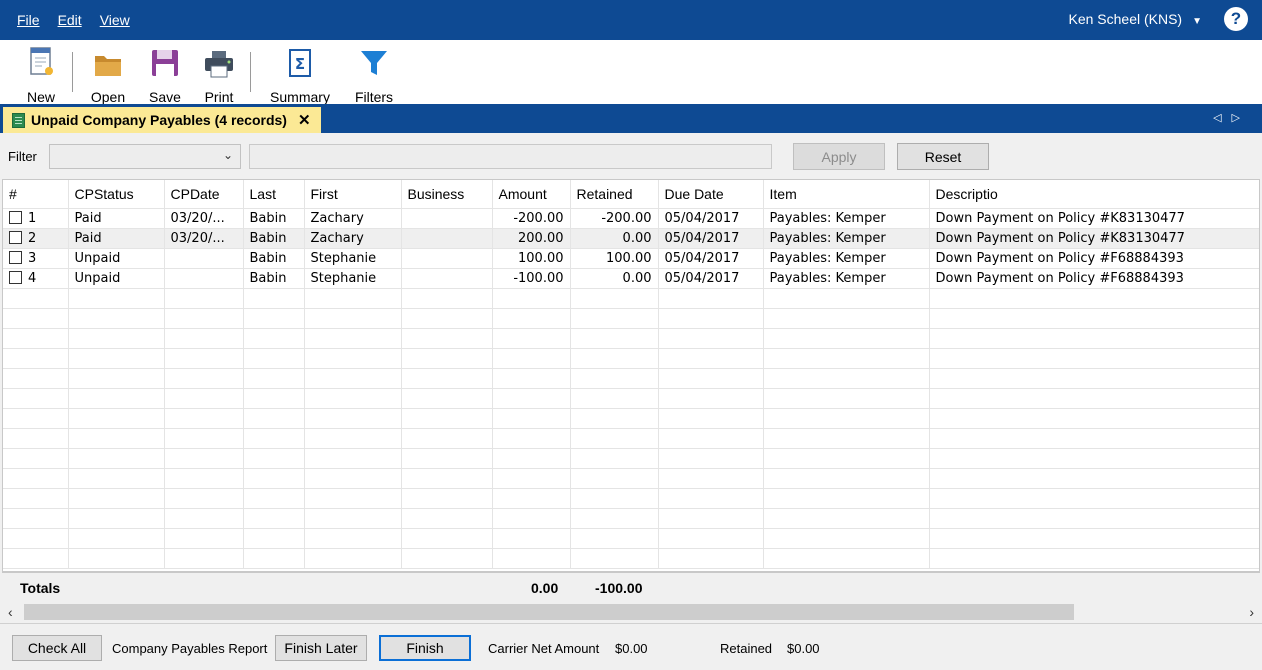  What do you see at coordinates (165, 75) in the screenshot?
I see `save-button: Save` at bounding box center [165, 75].